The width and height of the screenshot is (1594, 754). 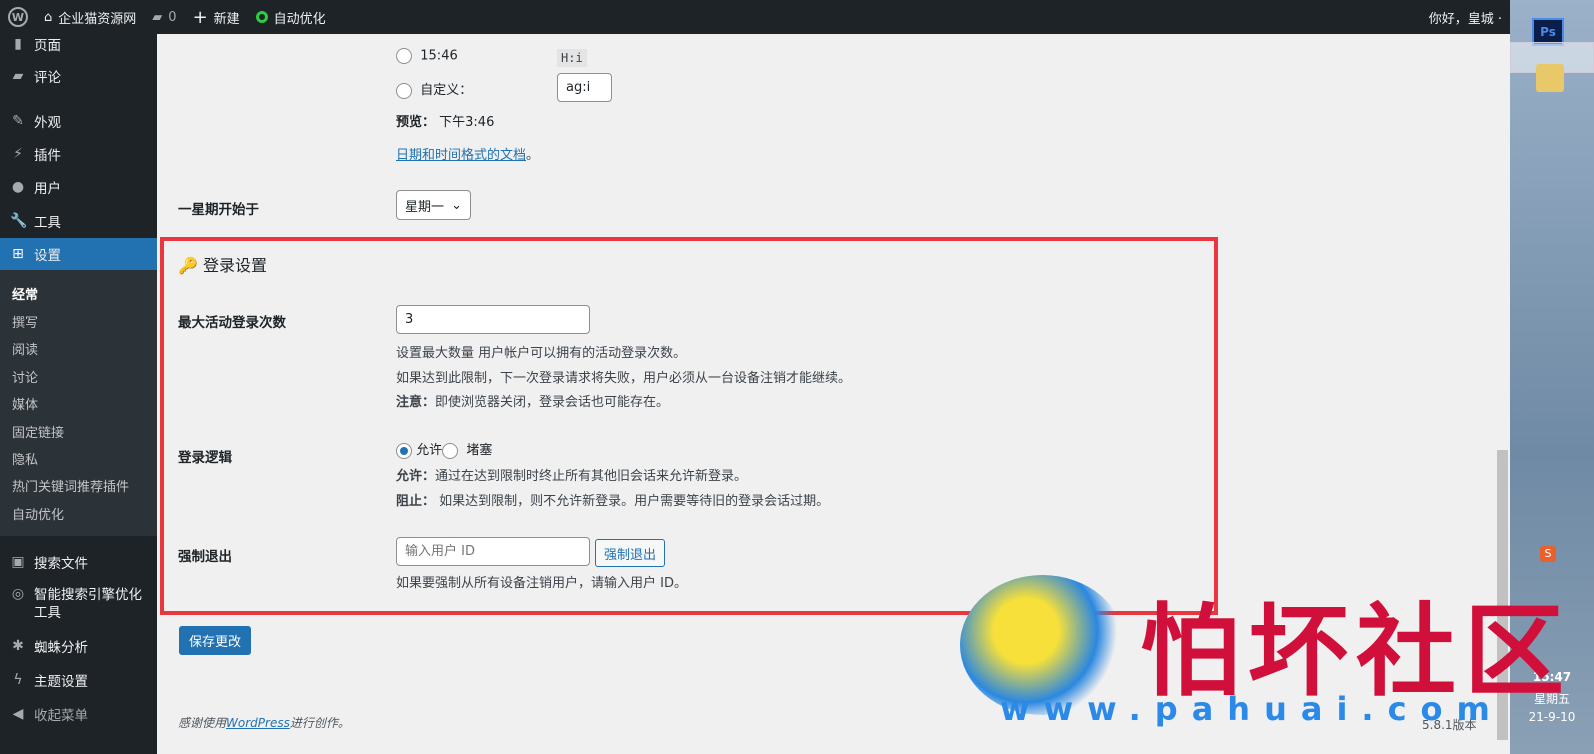 I want to click on site-link: ⌂ 企业猫资源网, so click(x=90, y=17).